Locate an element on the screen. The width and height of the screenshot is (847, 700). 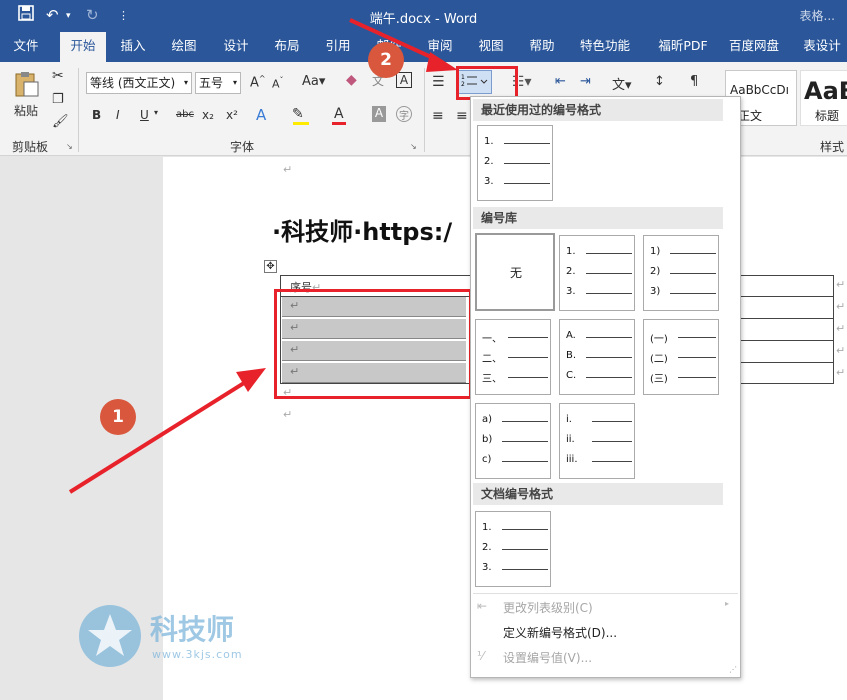
tab-review: 审阅 is located at coordinates (440, 47).